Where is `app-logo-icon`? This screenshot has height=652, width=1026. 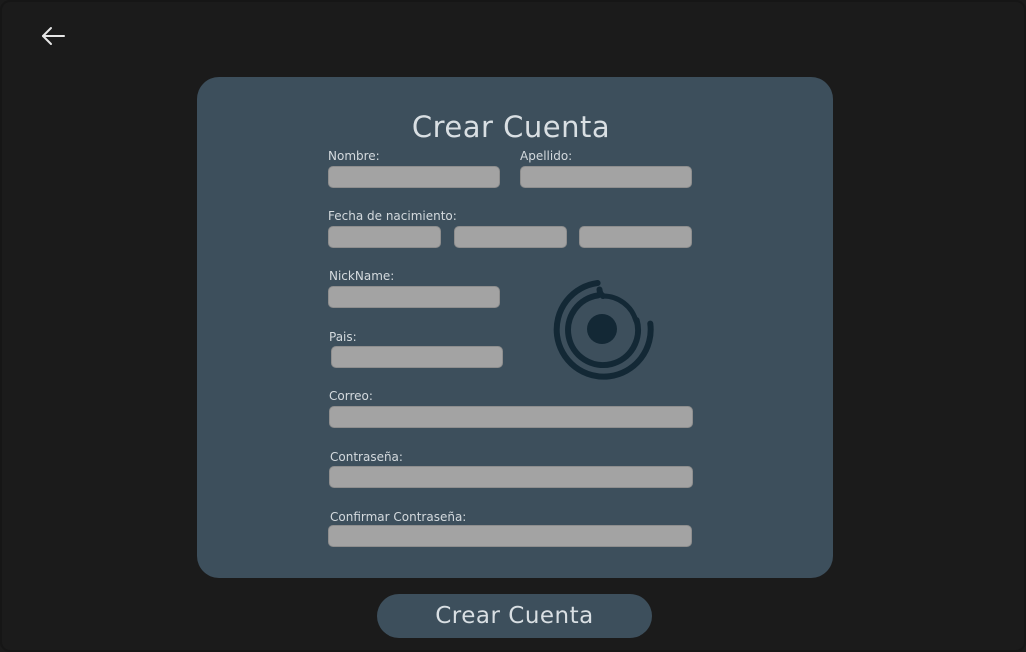 app-logo-icon is located at coordinates (603, 330).